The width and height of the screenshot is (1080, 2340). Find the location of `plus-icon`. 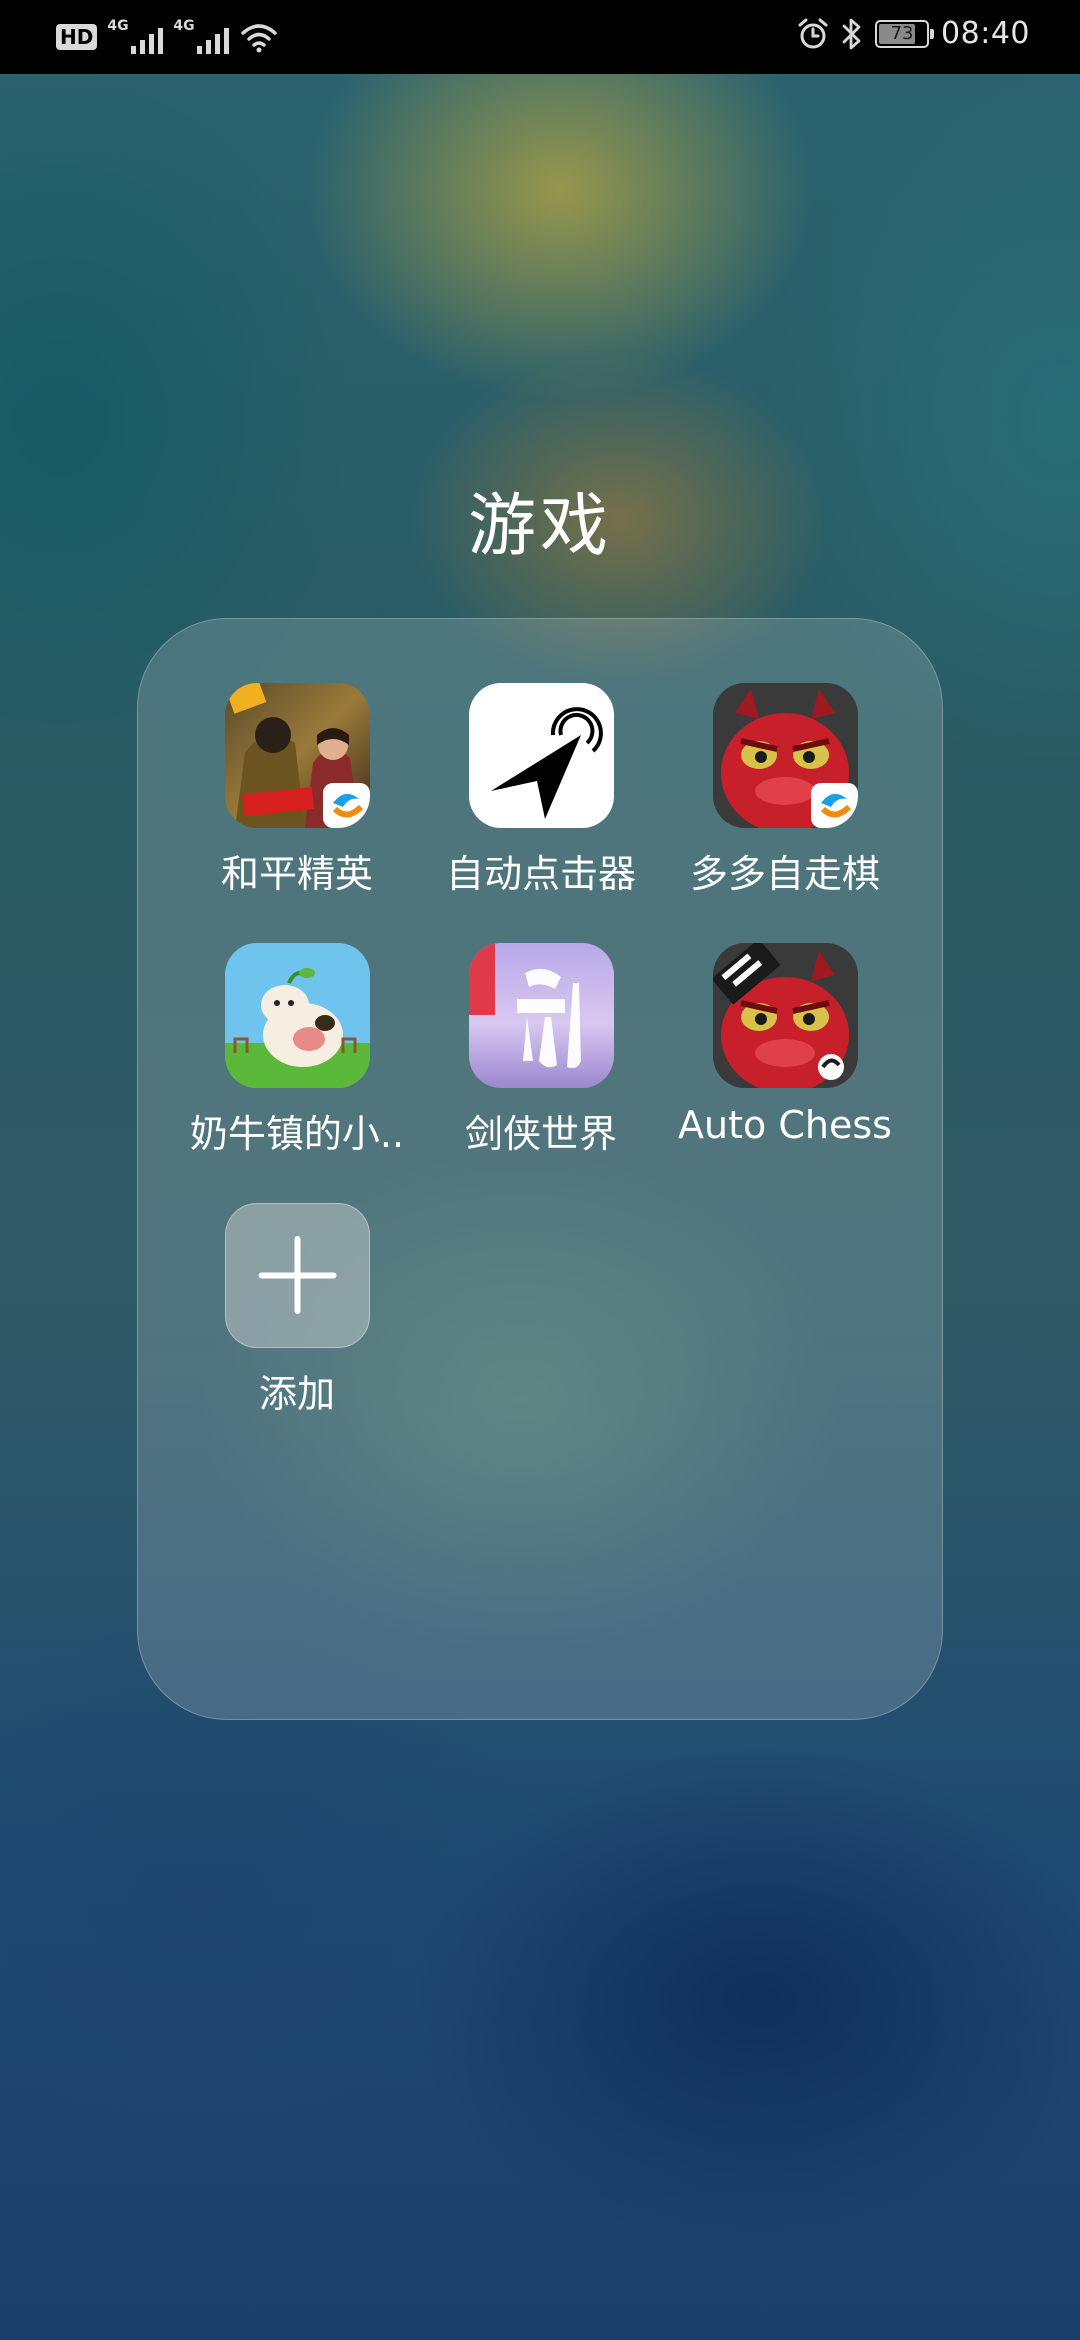

plus-icon is located at coordinates (297, 1274).